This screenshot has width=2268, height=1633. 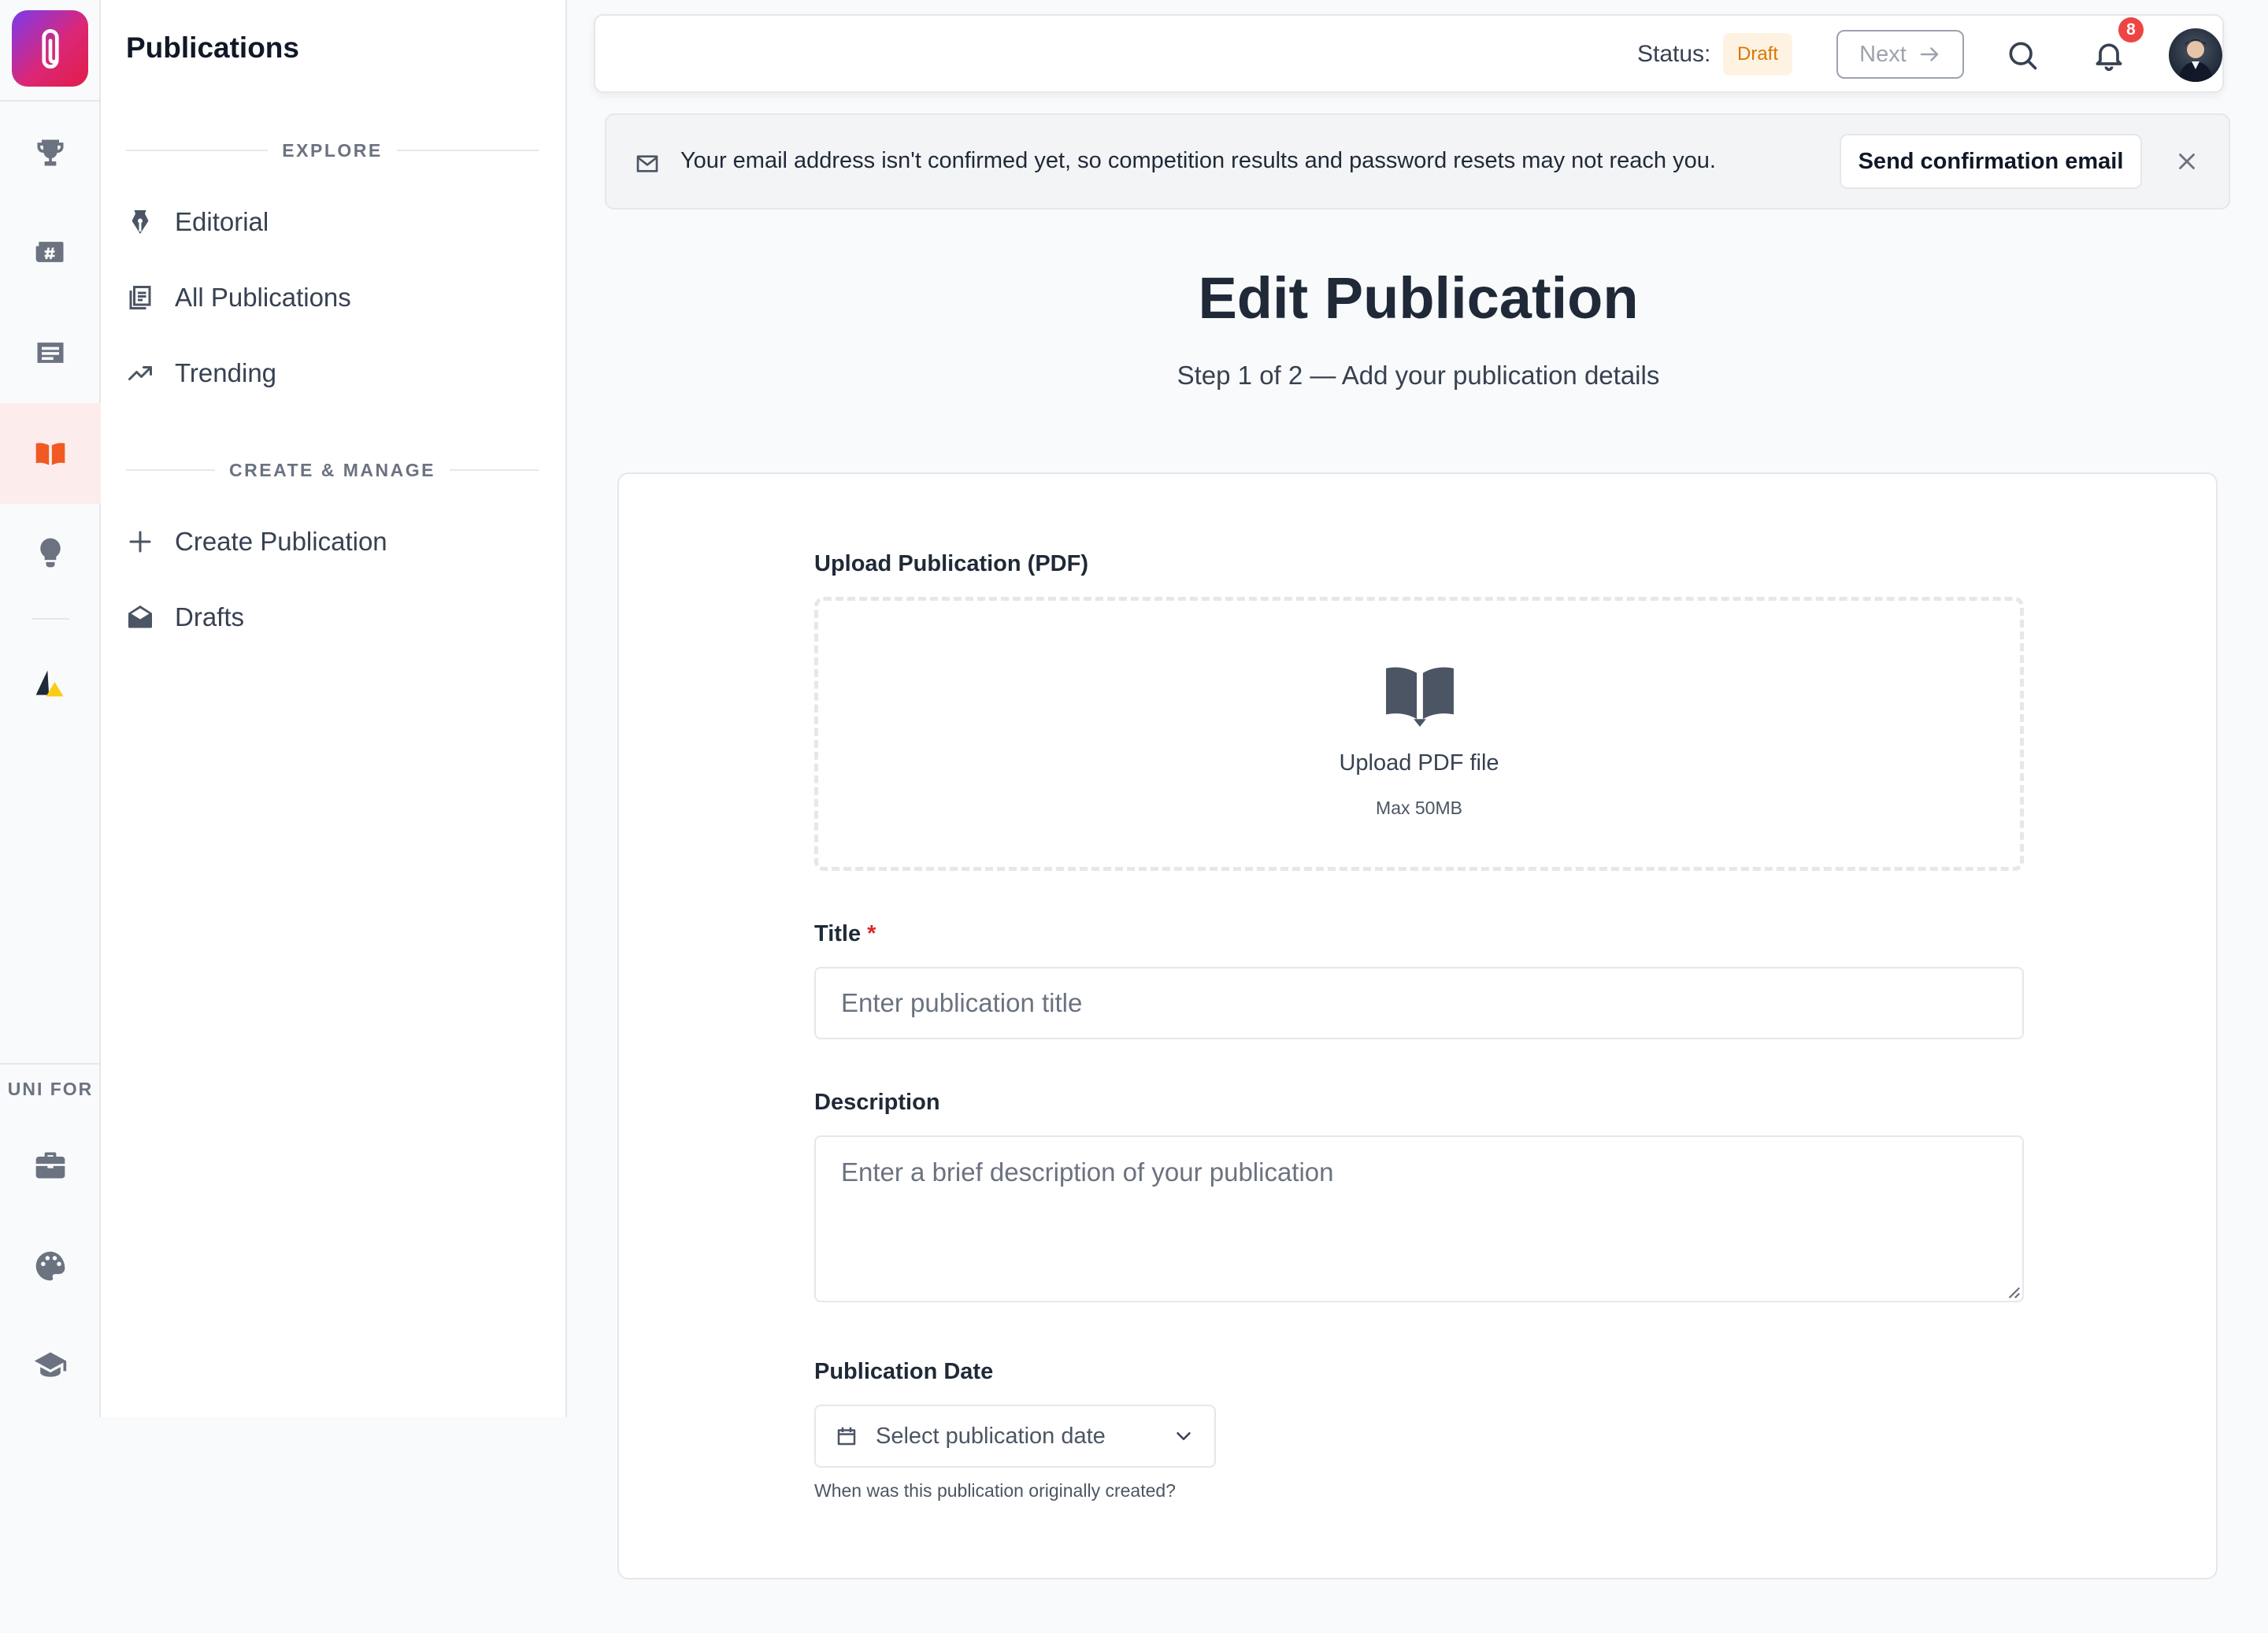 I want to click on bell-icon, so click(x=2109, y=55).